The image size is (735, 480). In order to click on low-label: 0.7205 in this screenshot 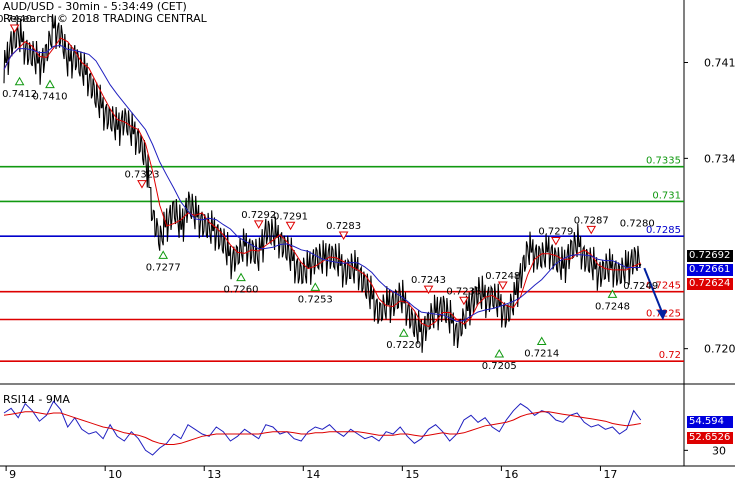, I will do `click(499, 366)`.